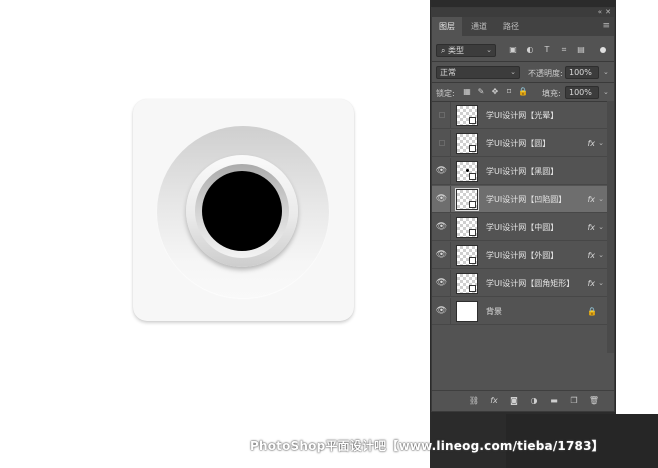 The image size is (658, 468). What do you see at coordinates (511, 26) in the screenshot?
I see `tab-paths: 路径` at bounding box center [511, 26].